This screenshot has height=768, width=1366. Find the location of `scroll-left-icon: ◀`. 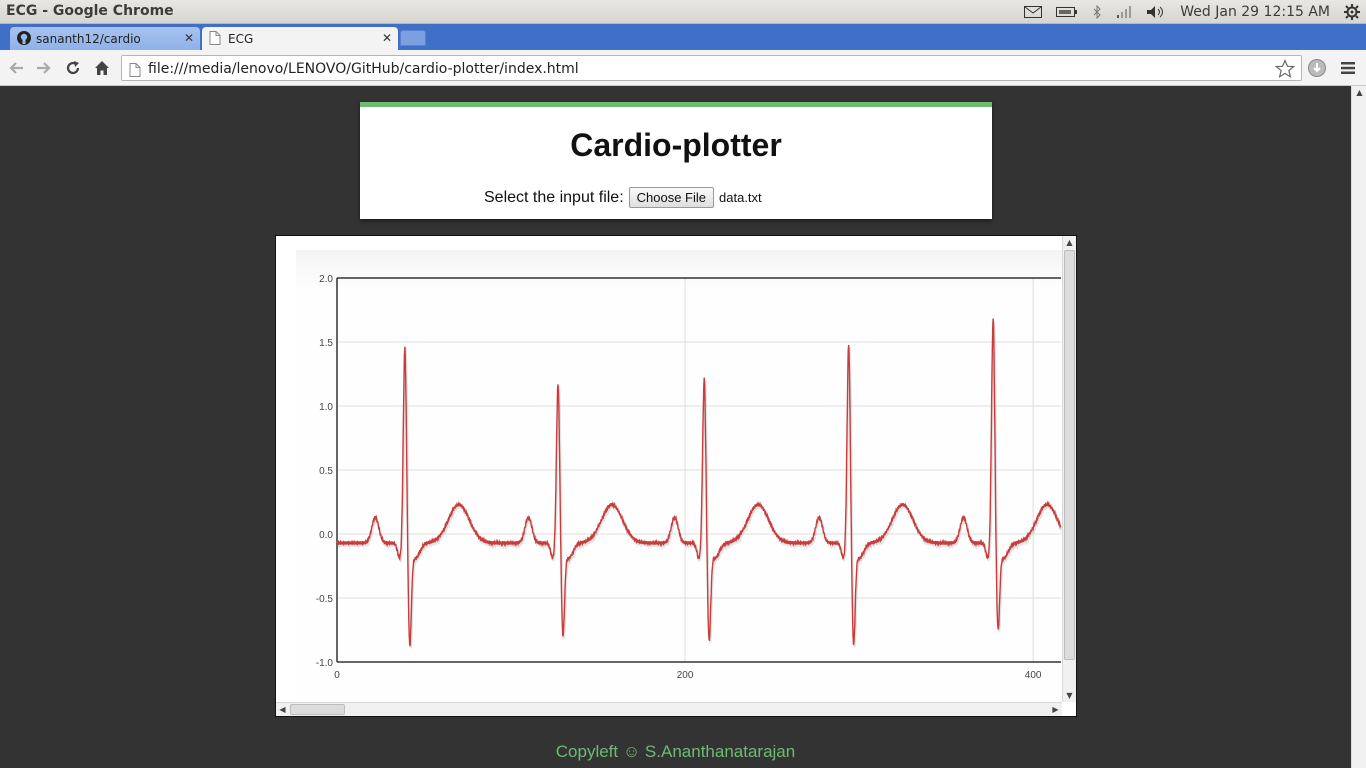

scroll-left-icon: ◀ is located at coordinates (282, 709).